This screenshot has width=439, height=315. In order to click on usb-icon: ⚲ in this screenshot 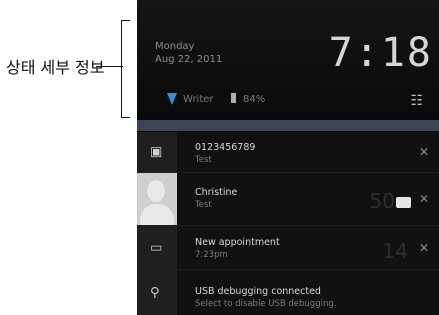, I will do `click(155, 292)`.